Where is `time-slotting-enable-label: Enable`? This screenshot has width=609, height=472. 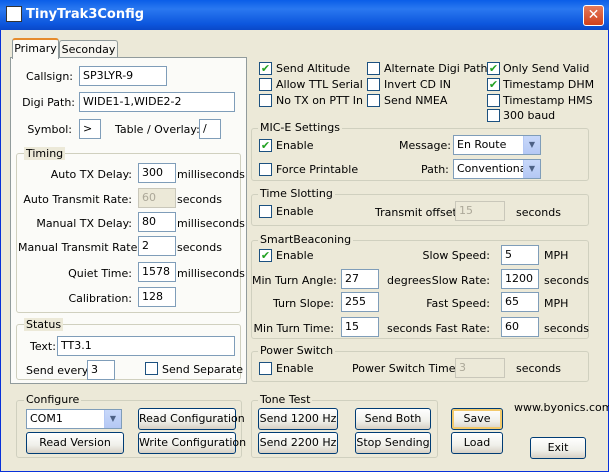 time-slotting-enable-label: Enable is located at coordinates (295, 211).